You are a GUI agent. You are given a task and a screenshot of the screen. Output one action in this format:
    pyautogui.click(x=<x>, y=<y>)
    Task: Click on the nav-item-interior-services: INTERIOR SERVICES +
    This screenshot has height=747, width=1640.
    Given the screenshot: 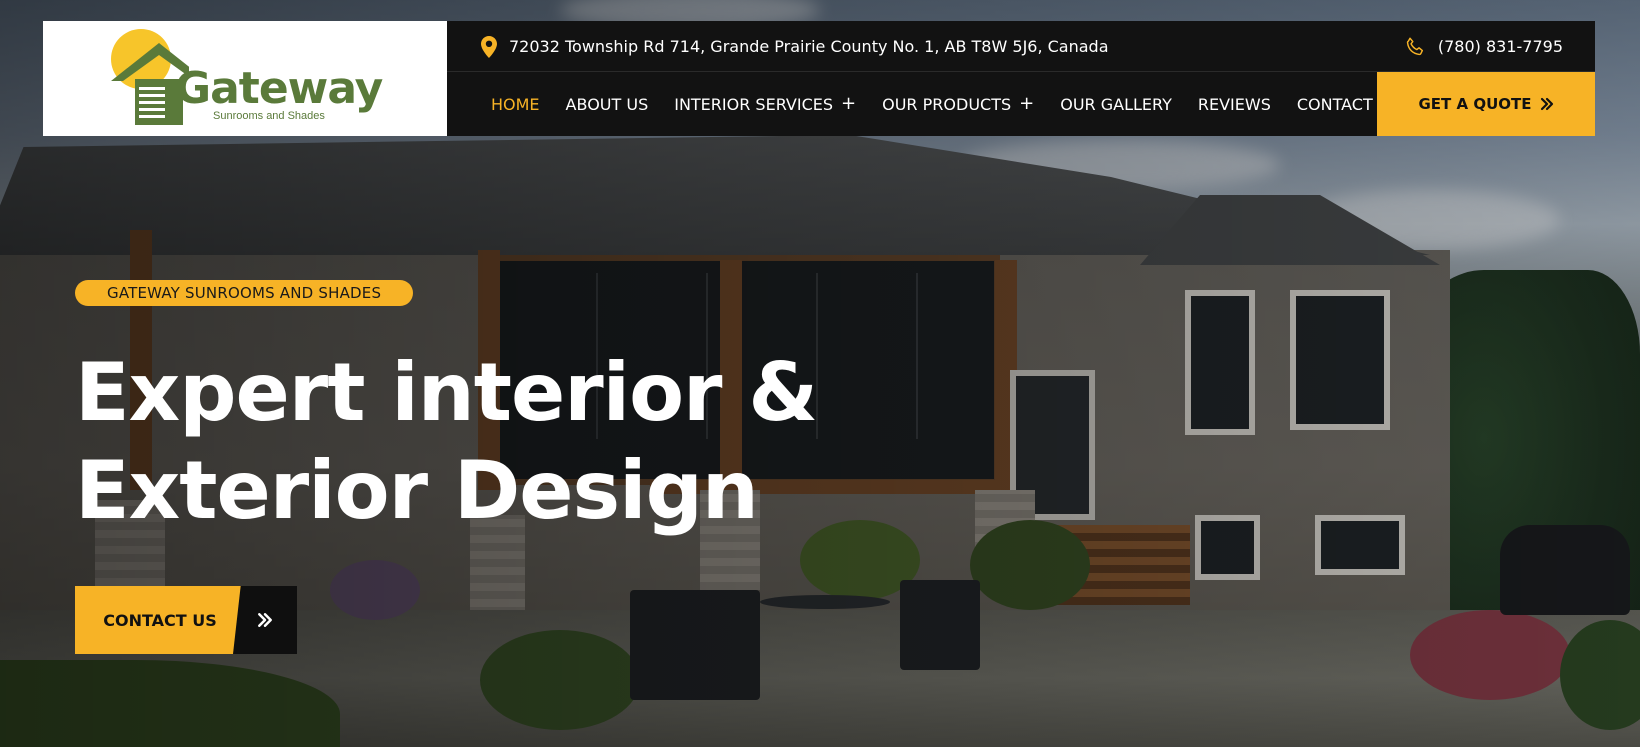 What is the action you would take?
    pyautogui.click(x=765, y=104)
    